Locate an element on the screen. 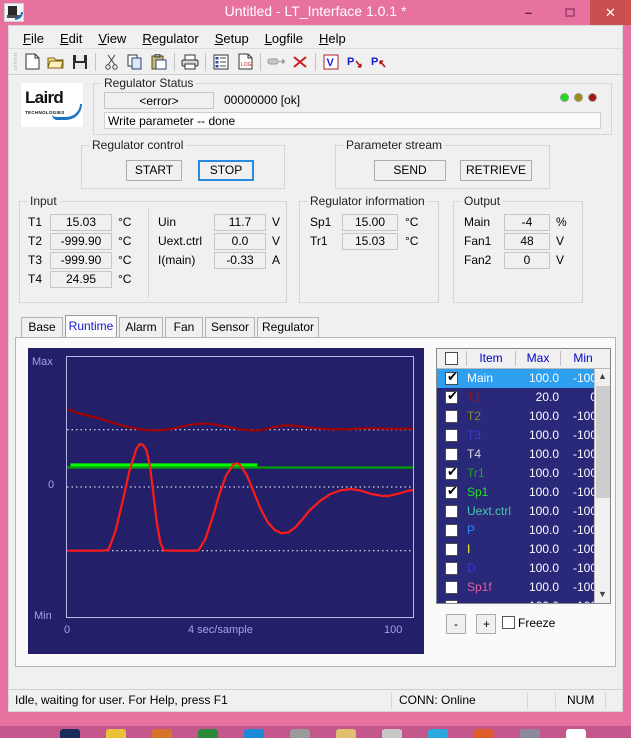  input-label: Input is located at coordinates (43, 201).